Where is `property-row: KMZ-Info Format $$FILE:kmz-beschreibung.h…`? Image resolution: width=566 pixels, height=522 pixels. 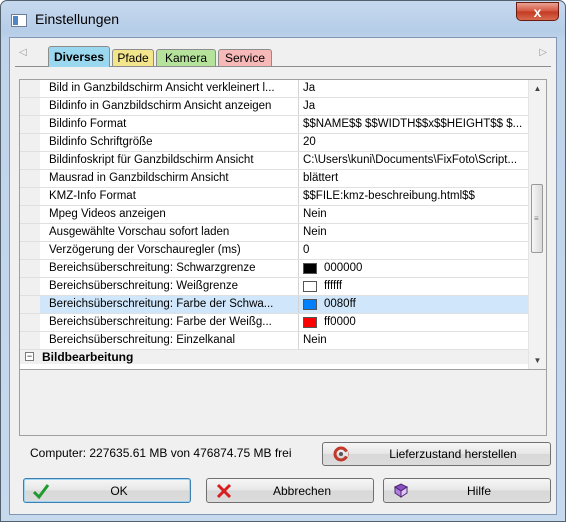 property-row: KMZ-Info Format $$FILE:kmz-beschreibung.h… is located at coordinates (275, 197).